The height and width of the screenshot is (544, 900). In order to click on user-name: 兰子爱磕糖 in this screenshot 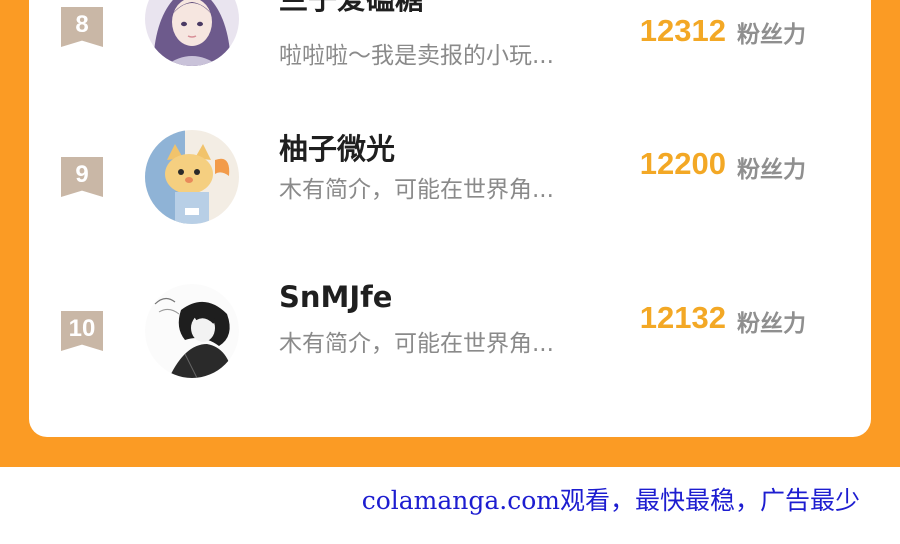, I will do `click(351, 9)`.